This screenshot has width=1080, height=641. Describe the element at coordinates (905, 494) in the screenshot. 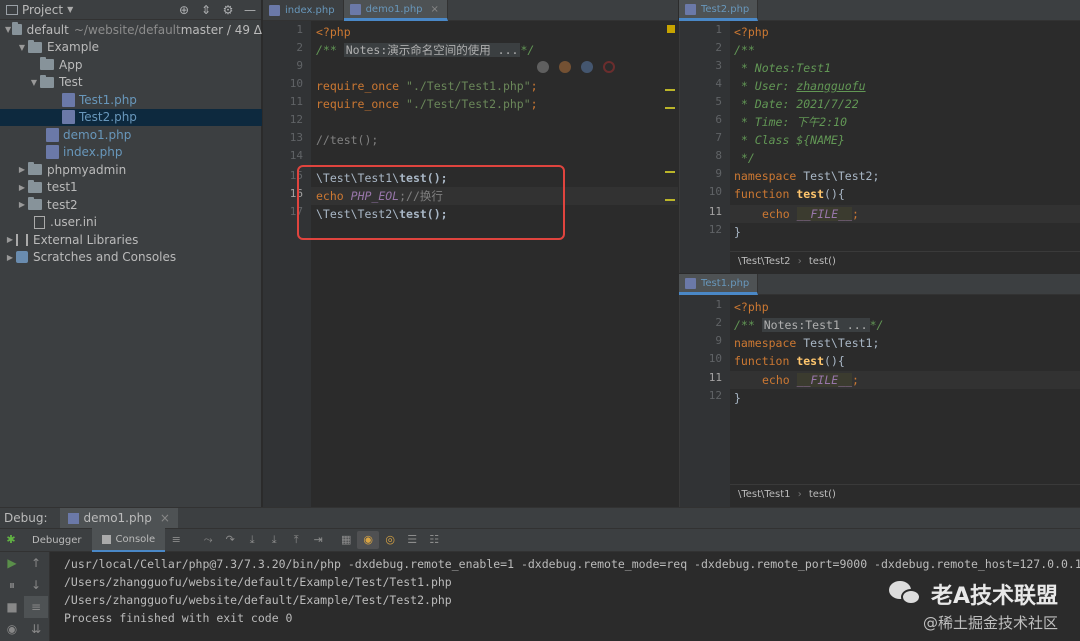

I see `breadcrumb: \Test\Test1 › test()` at that location.